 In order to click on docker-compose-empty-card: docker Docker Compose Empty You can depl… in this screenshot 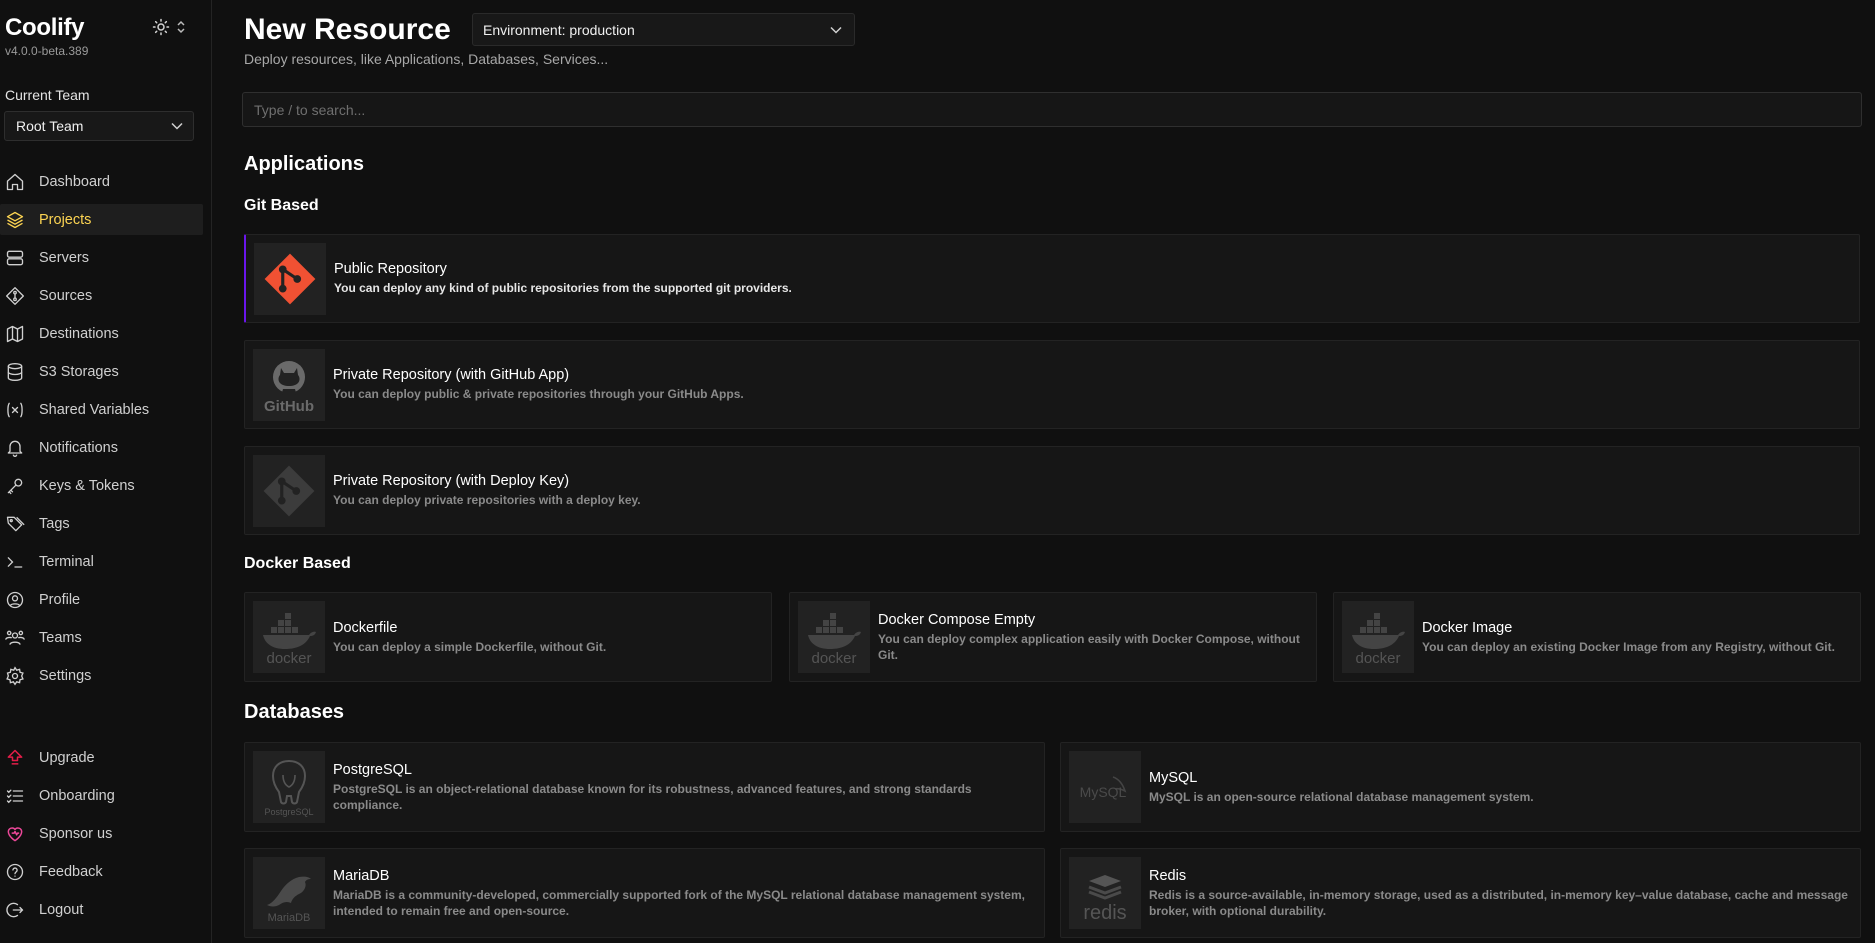, I will do `click(1053, 637)`.